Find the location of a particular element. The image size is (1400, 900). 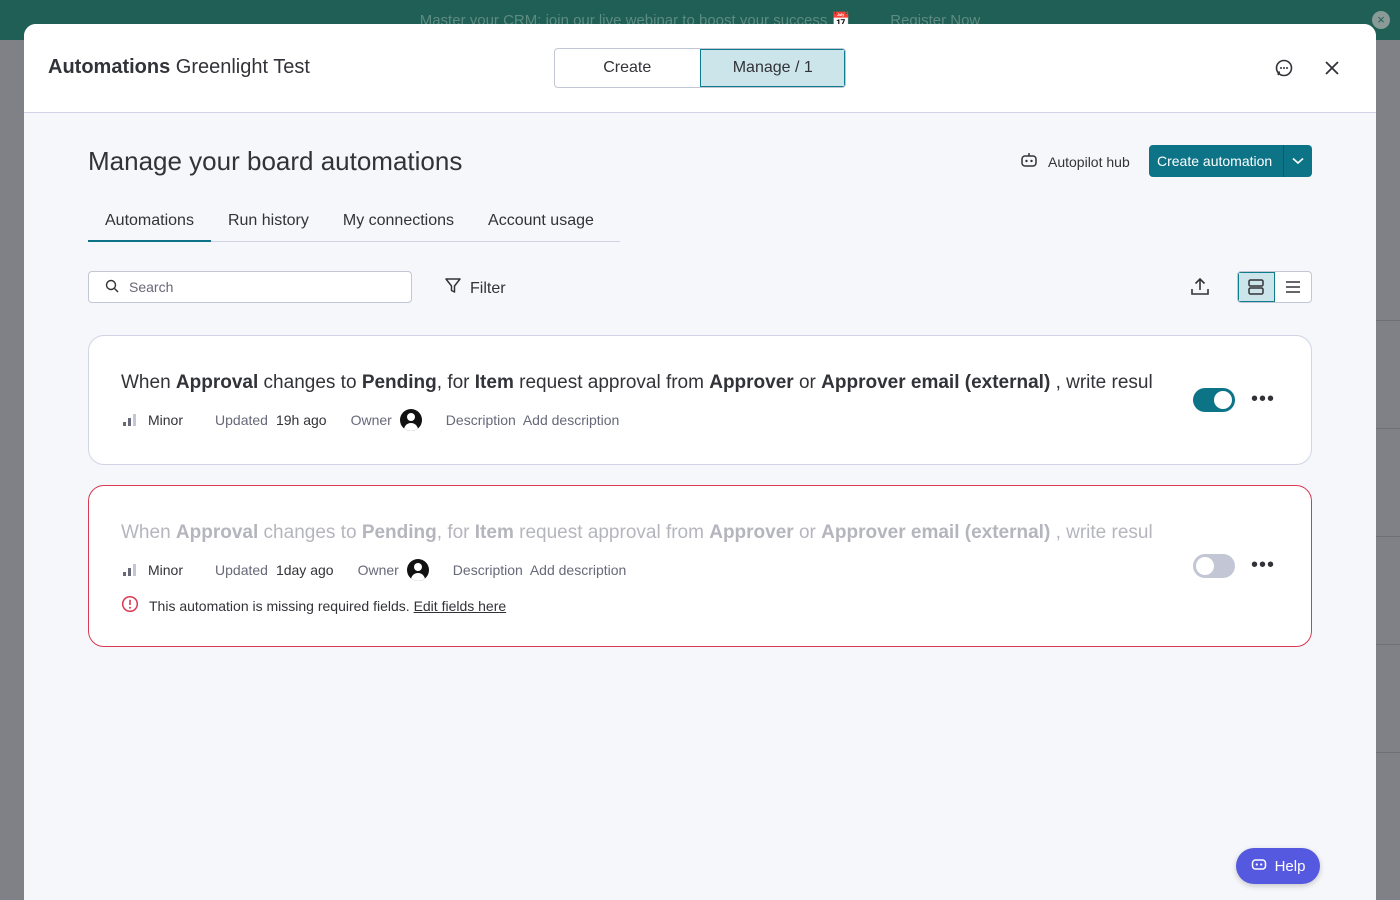

close-icon is located at coordinates (1332, 68).